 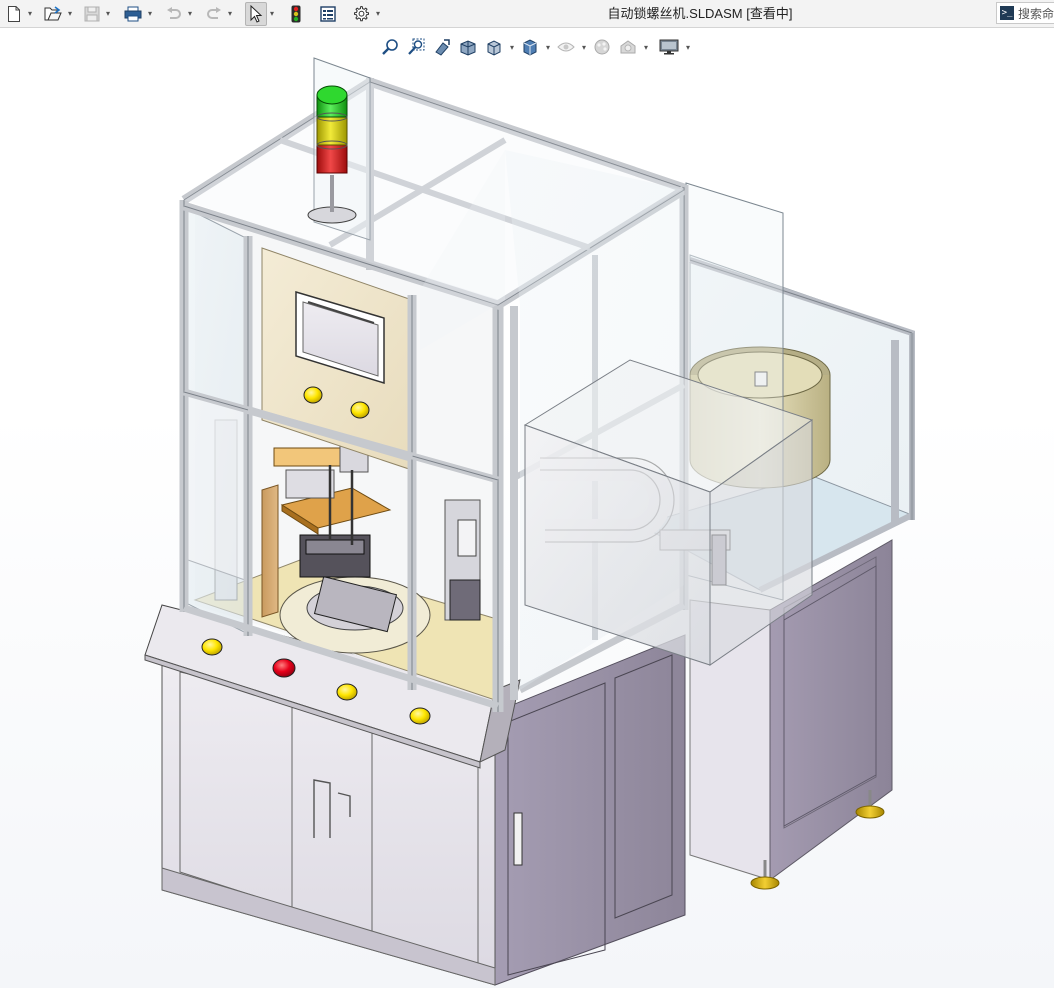 I want to click on emergency-stop-button, so click(x=284, y=668).